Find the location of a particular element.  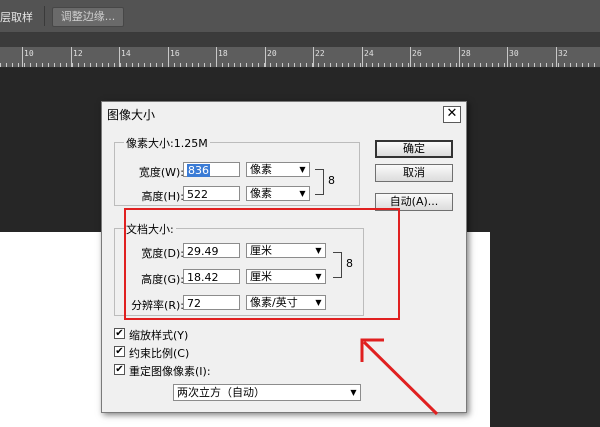

sample-label: 层取样 is located at coordinates (16, 17).